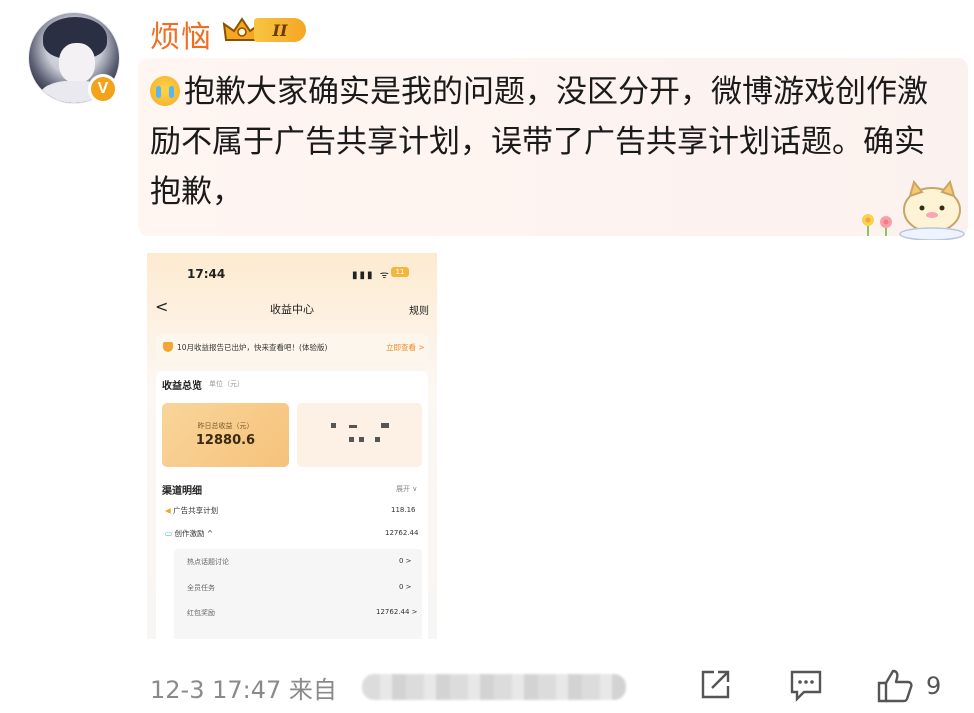 This screenshot has width=974, height=713. Describe the element at coordinates (165, 91) in the screenshot. I see `crying-face-icon` at that location.